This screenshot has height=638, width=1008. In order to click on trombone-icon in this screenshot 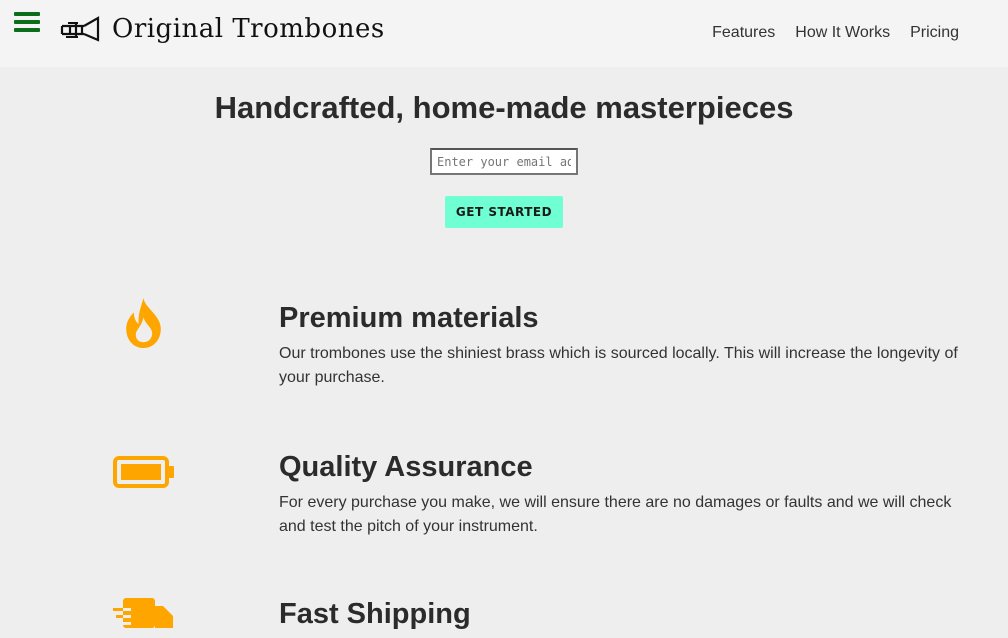, I will do `click(80, 29)`.